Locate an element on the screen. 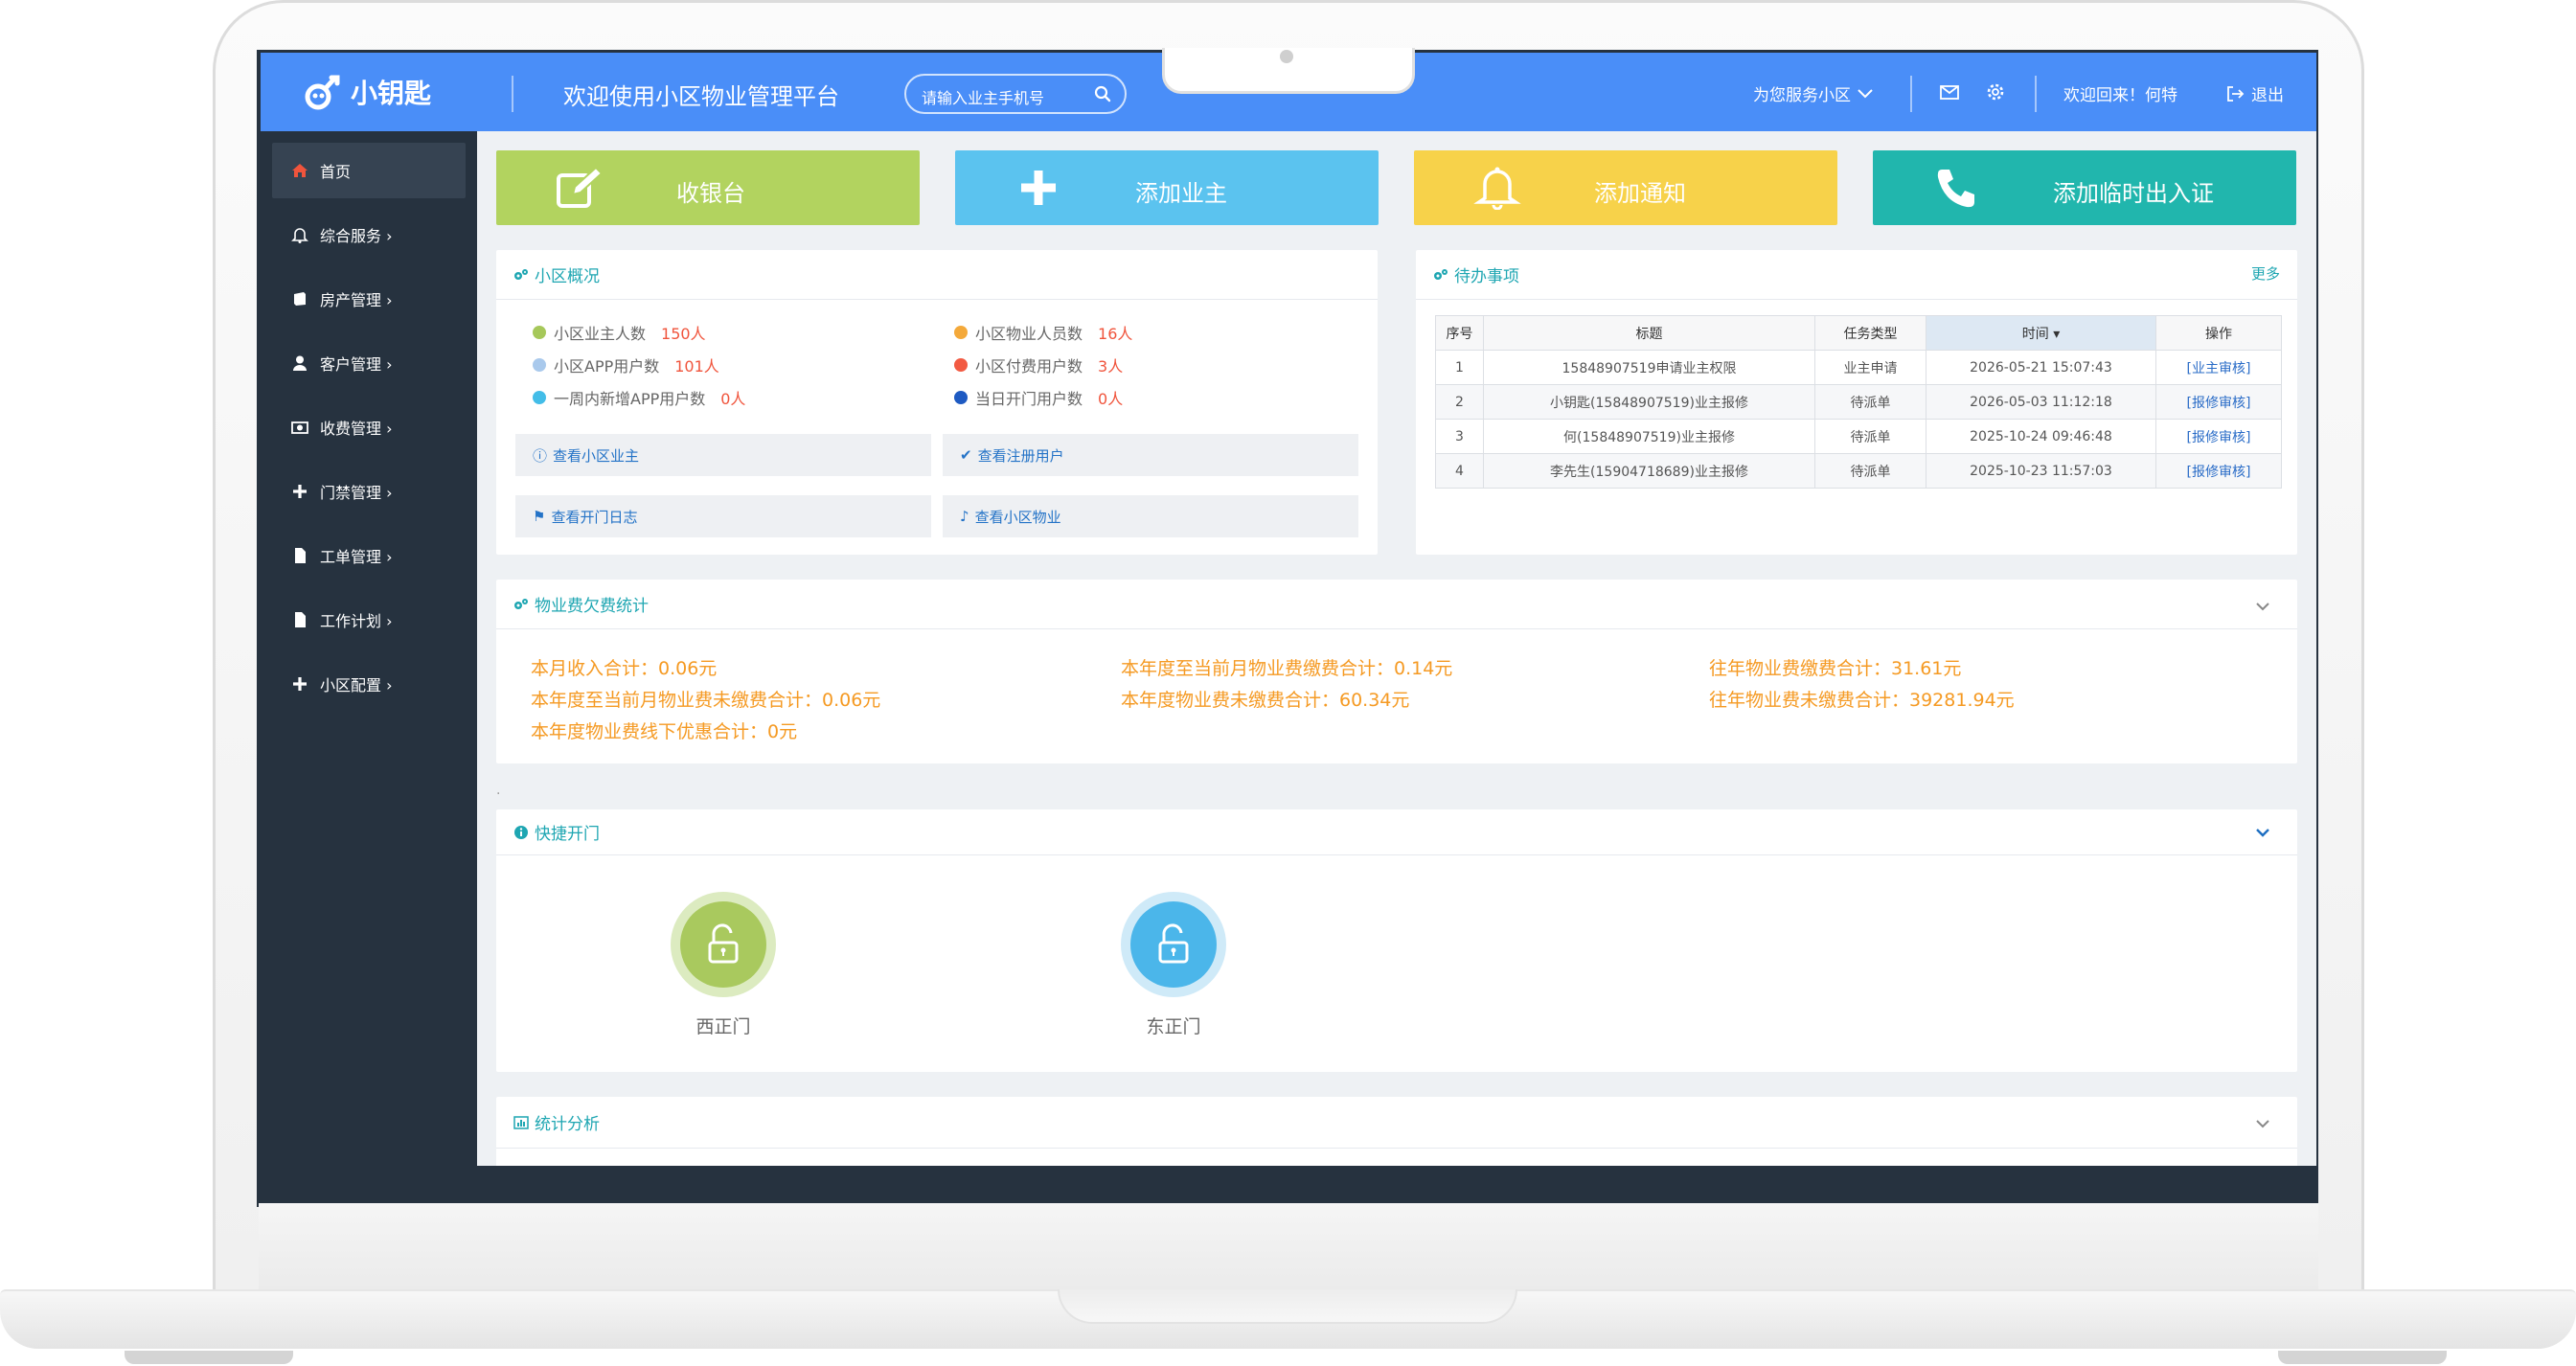  sidebar-item-workorders: 工单管理 › is located at coordinates (369, 555).